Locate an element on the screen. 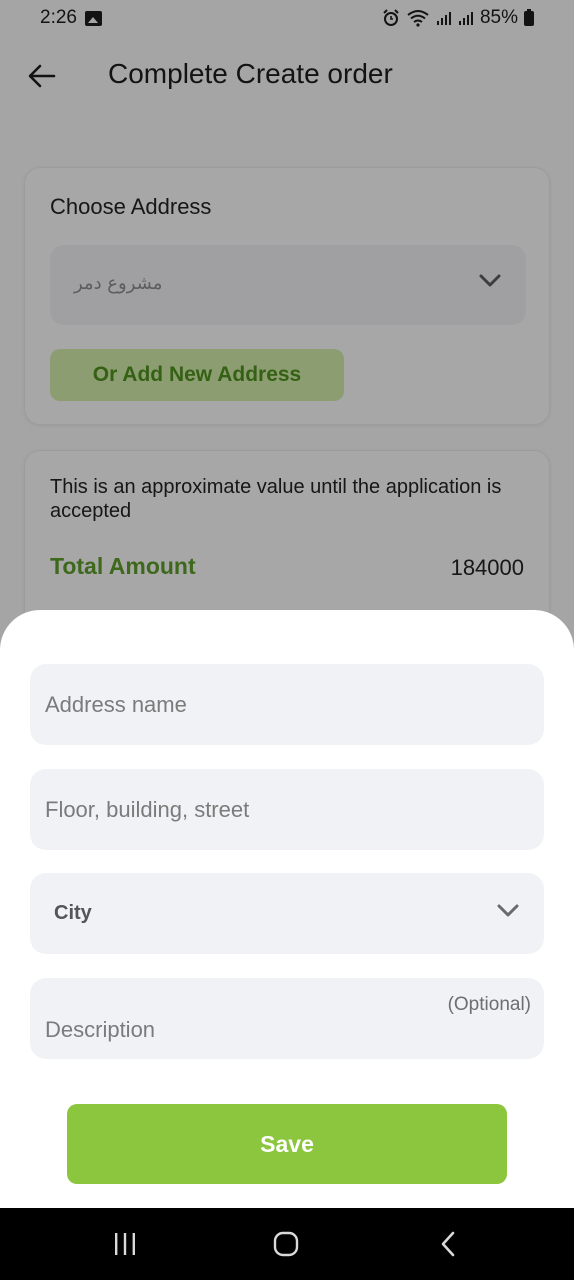 The image size is (574, 1280). system-back-button is located at coordinates (448, 1244).